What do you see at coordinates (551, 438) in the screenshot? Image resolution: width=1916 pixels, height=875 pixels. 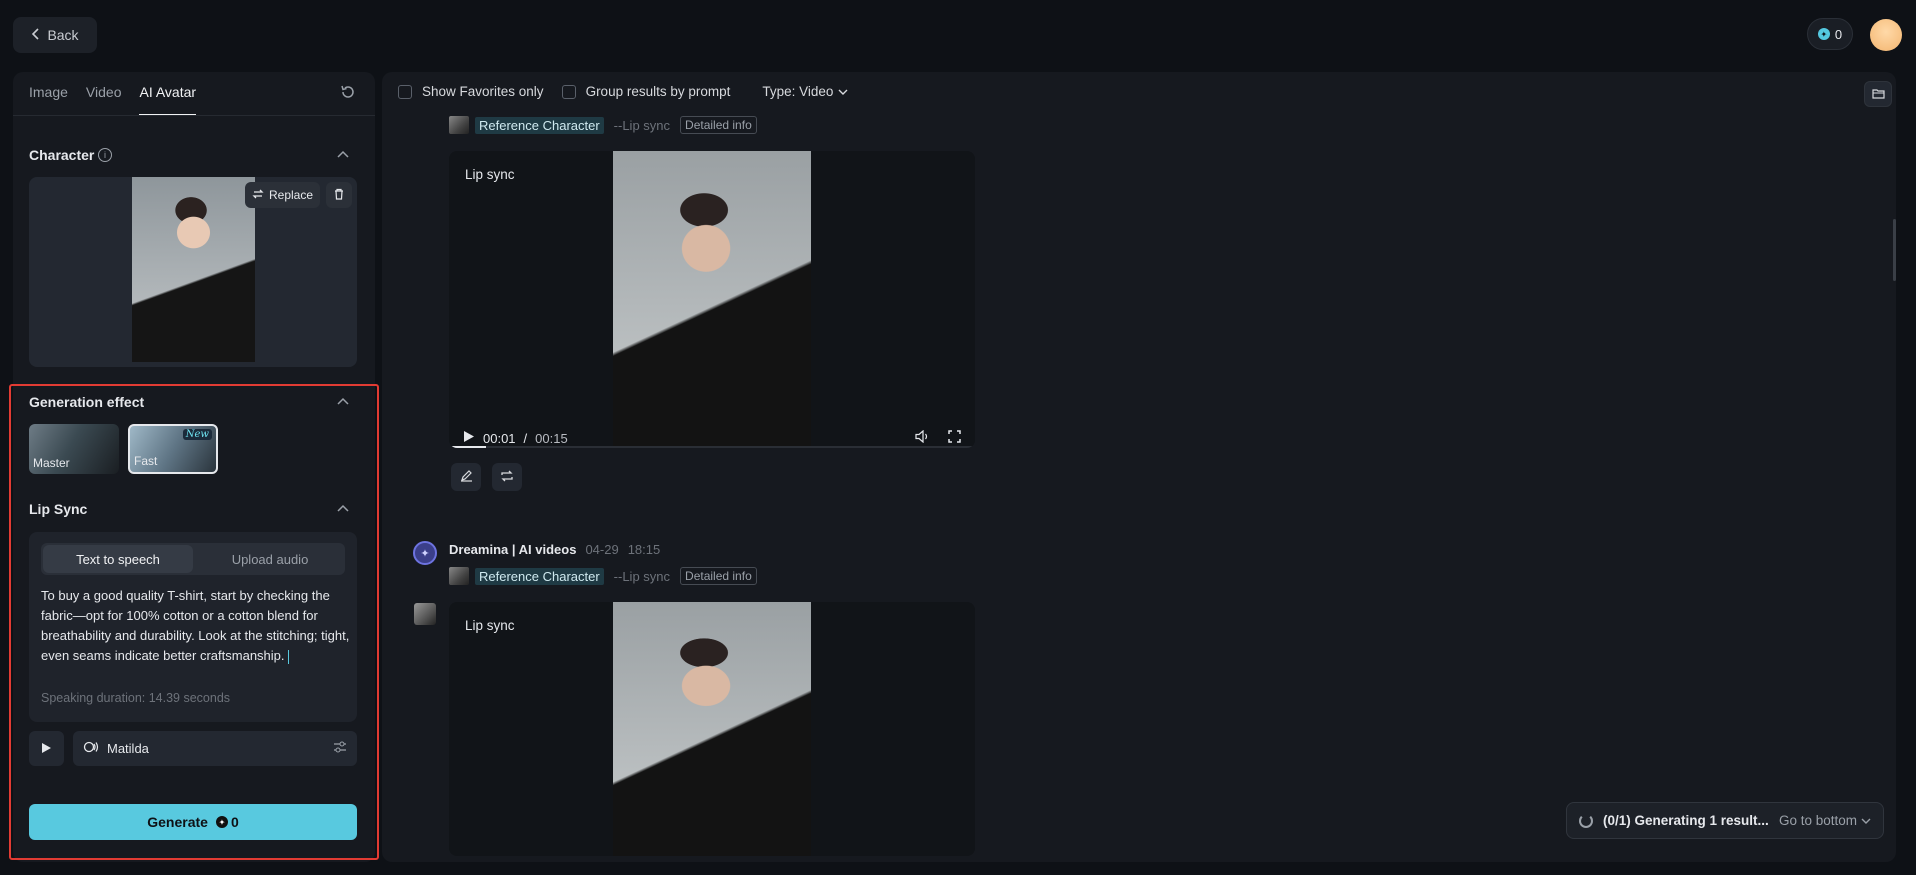 I see `time-total: 00:15` at bounding box center [551, 438].